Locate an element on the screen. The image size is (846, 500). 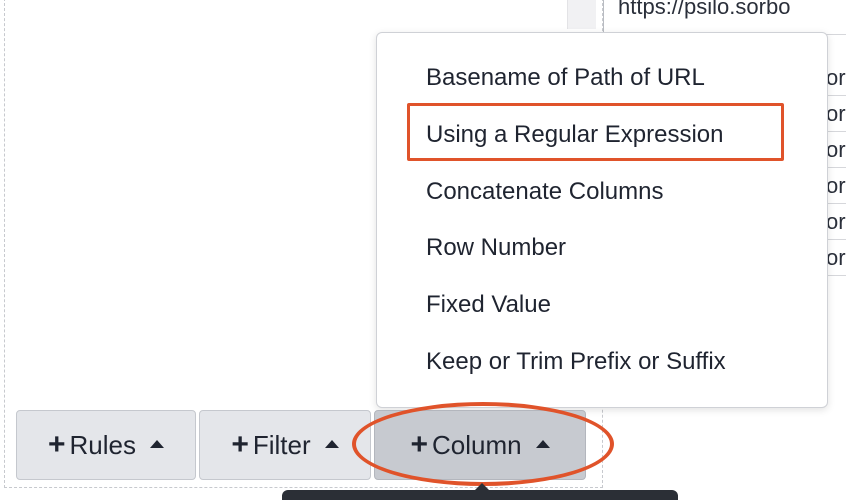
rules-label: Rules is located at coordinates (102, 444).